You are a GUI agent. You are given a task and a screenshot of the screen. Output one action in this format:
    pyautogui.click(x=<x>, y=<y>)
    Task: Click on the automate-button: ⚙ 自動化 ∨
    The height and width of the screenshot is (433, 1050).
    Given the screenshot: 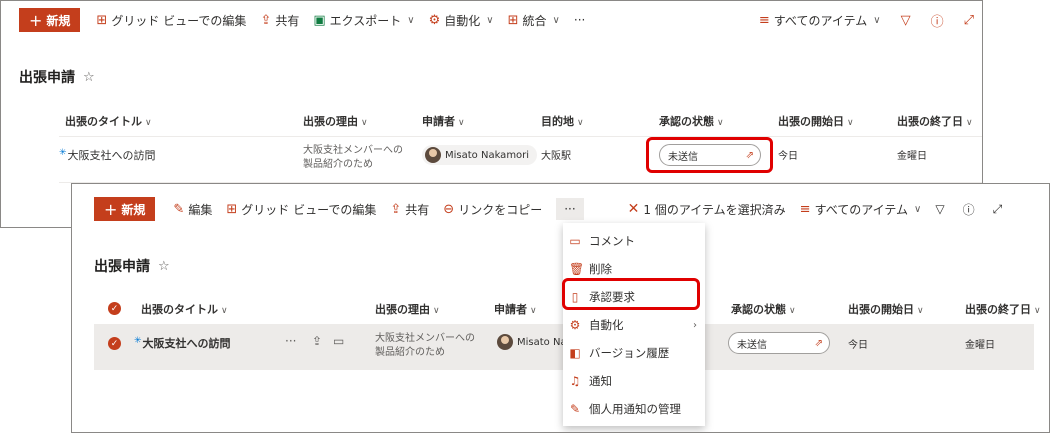 What is the action you would take?
    pyautogui.click(x=461, y=20)
    